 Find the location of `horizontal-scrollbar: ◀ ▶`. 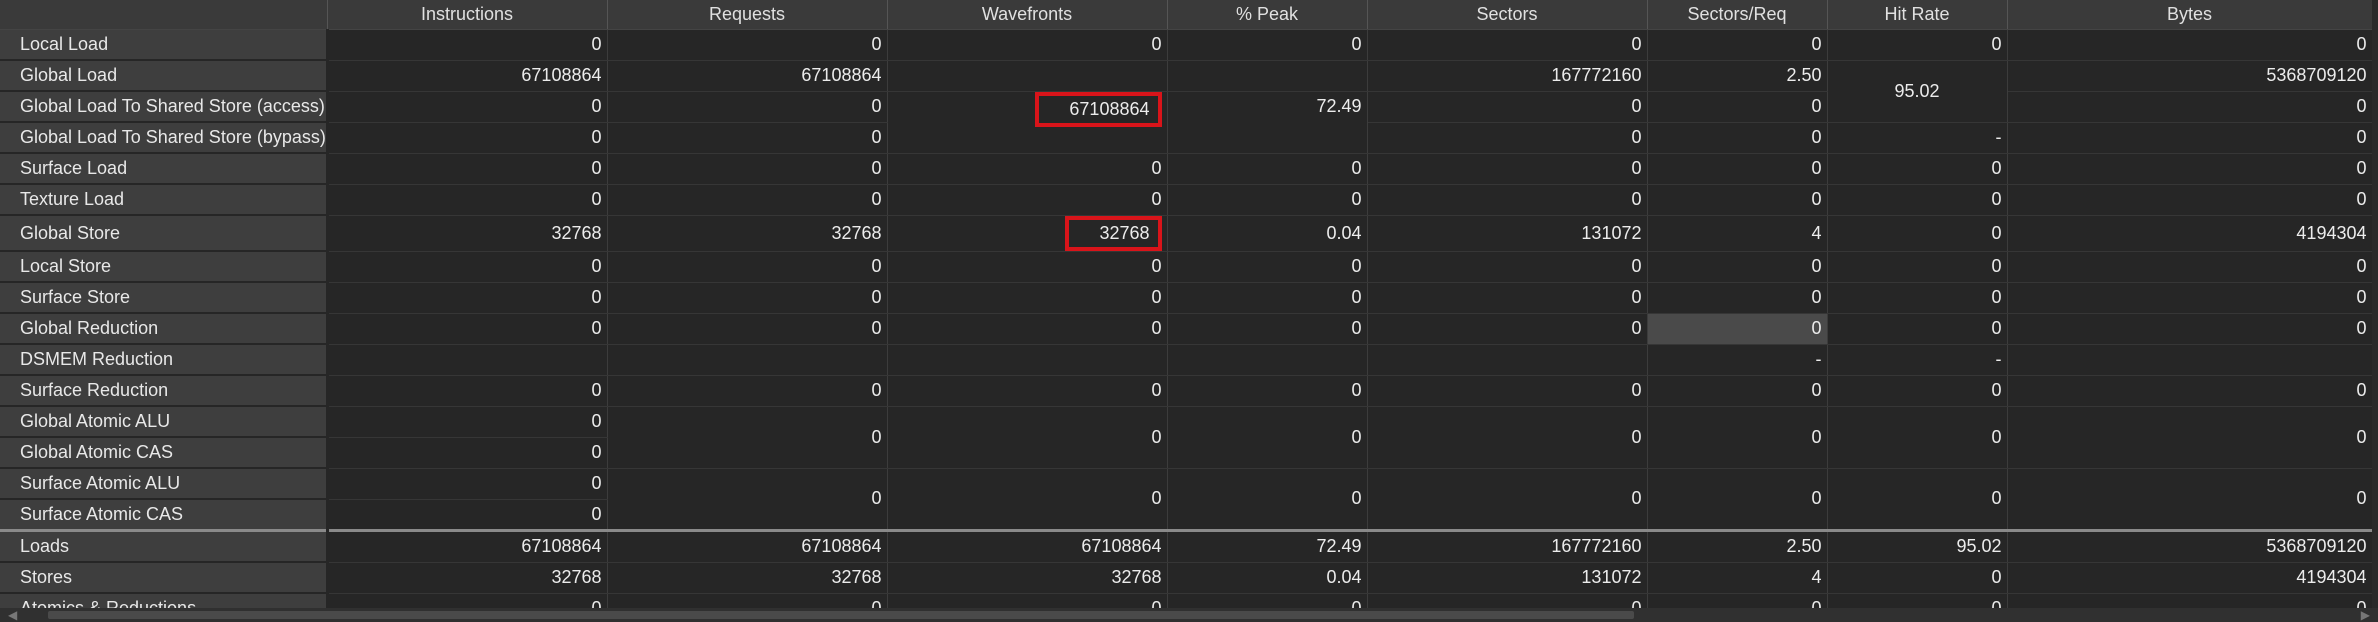

horizontal-scrollbar: ◀ ▶ is located at coordinates (1189, 615).